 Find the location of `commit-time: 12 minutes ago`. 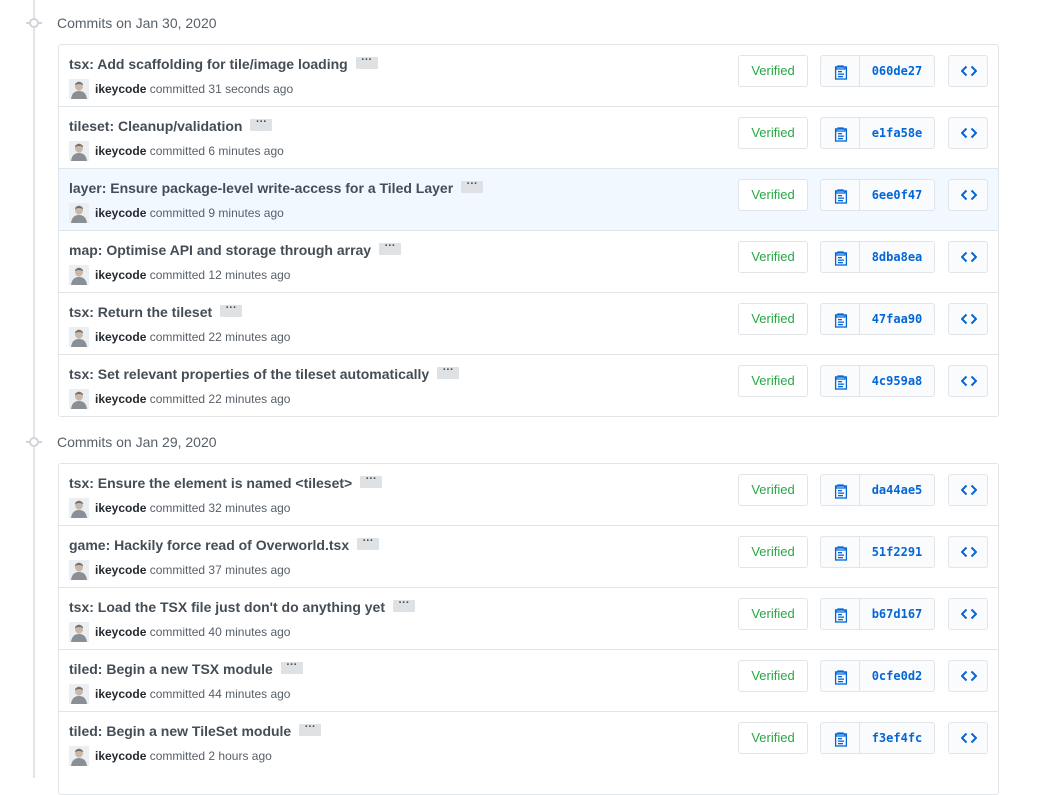

commit-time: 12 minutes ago is located at coordinates (249, 275).